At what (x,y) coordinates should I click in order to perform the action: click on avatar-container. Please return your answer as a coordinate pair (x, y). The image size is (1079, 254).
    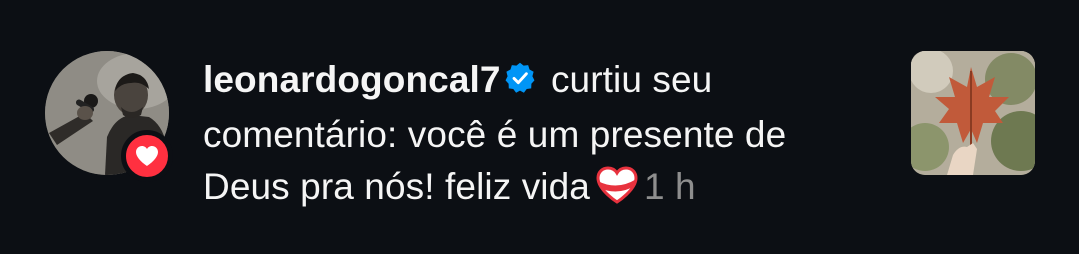
    Looking at the image, I should click on (109, 116).